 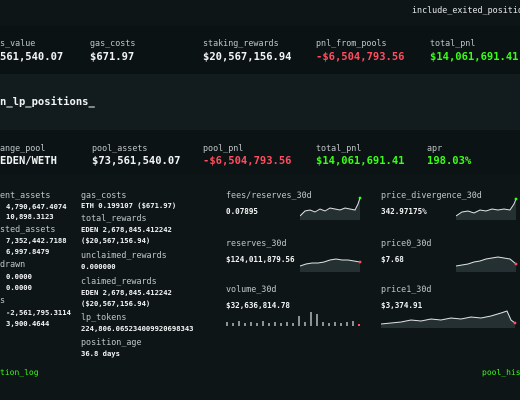 What do you see at coordinates (360, 57) in the screenshot?
I see `summary-value: -$6,504,793.56` at bounding box center [360, 57].